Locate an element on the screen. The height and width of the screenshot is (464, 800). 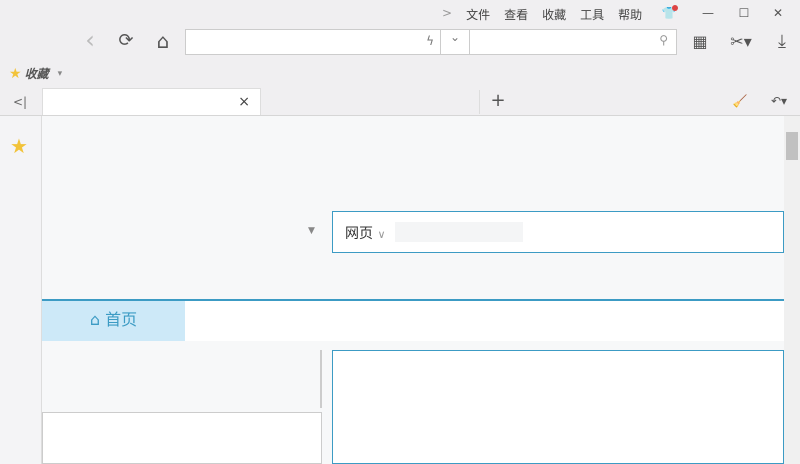
close-window-button: ✕ is located at coordinates (778, 13).